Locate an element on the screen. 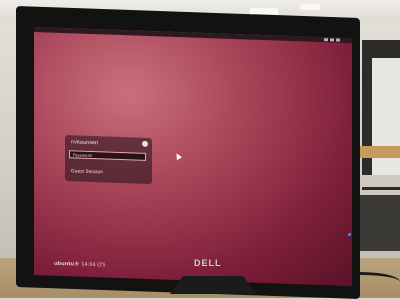 The image size is (400, 299). ceiling-light is located at coordinates (310, 7).